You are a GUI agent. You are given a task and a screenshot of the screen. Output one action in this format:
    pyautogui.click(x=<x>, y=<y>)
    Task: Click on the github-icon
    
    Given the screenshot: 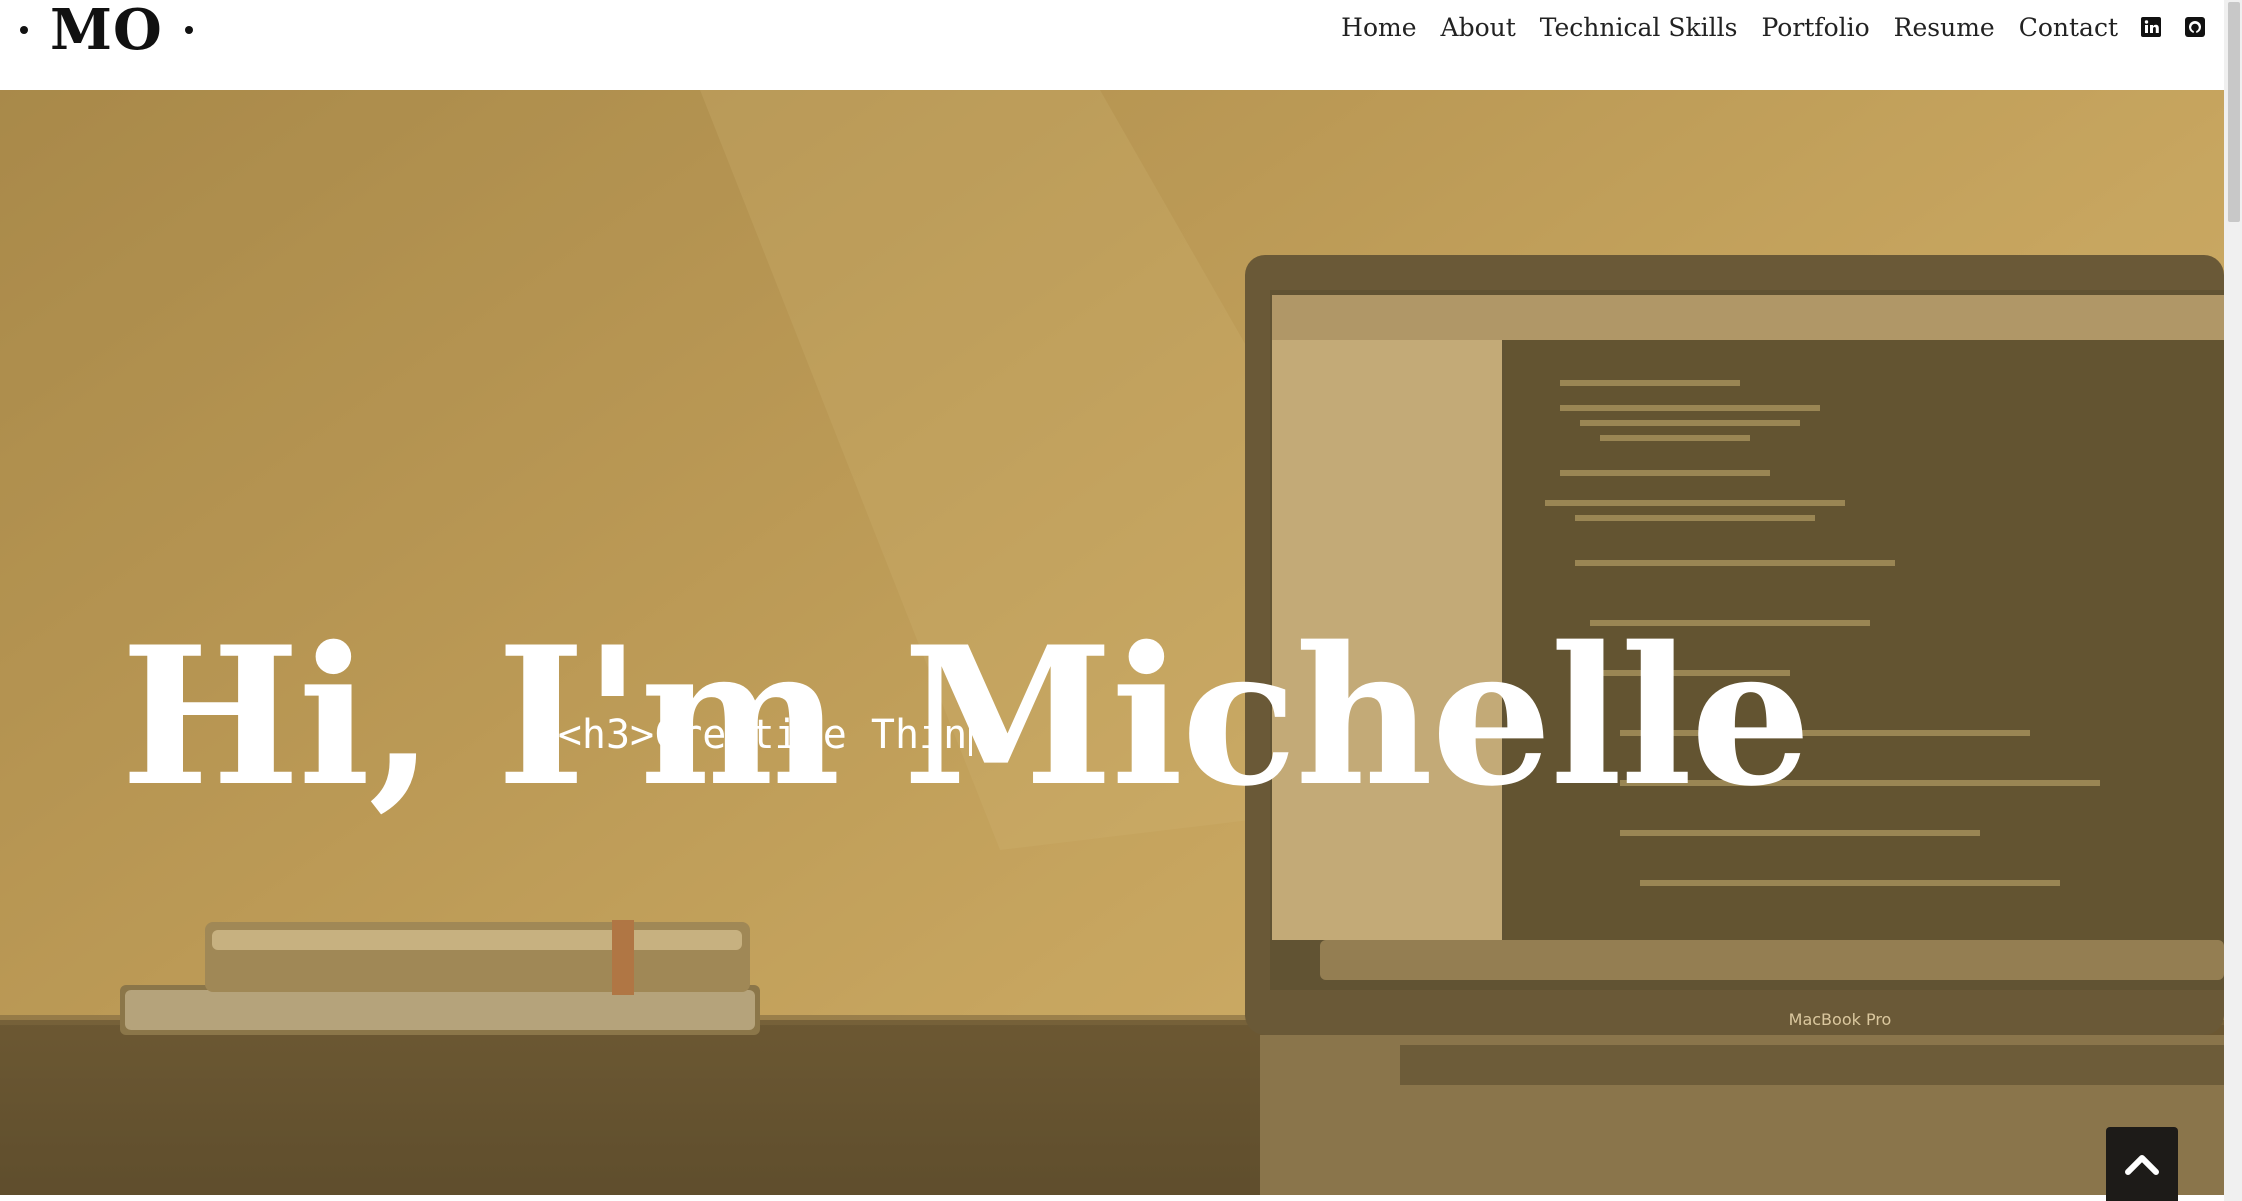 What is the action you would take?
    pyautogui.click(x=2195, y=27)
    